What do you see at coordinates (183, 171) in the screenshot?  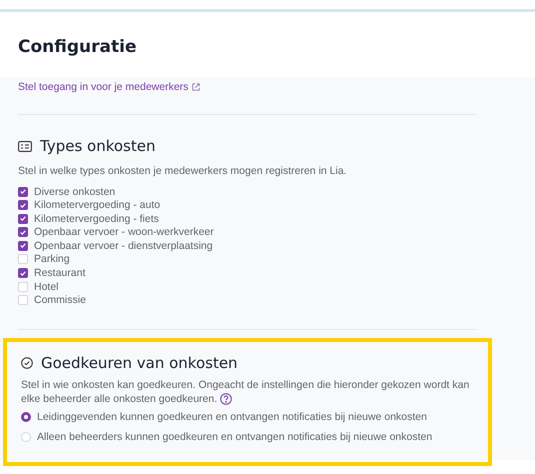 I see `section-description: Stel in welke types onkosten je medewerkers mogen registreren in Lia.` at bounding box center [183, 171].